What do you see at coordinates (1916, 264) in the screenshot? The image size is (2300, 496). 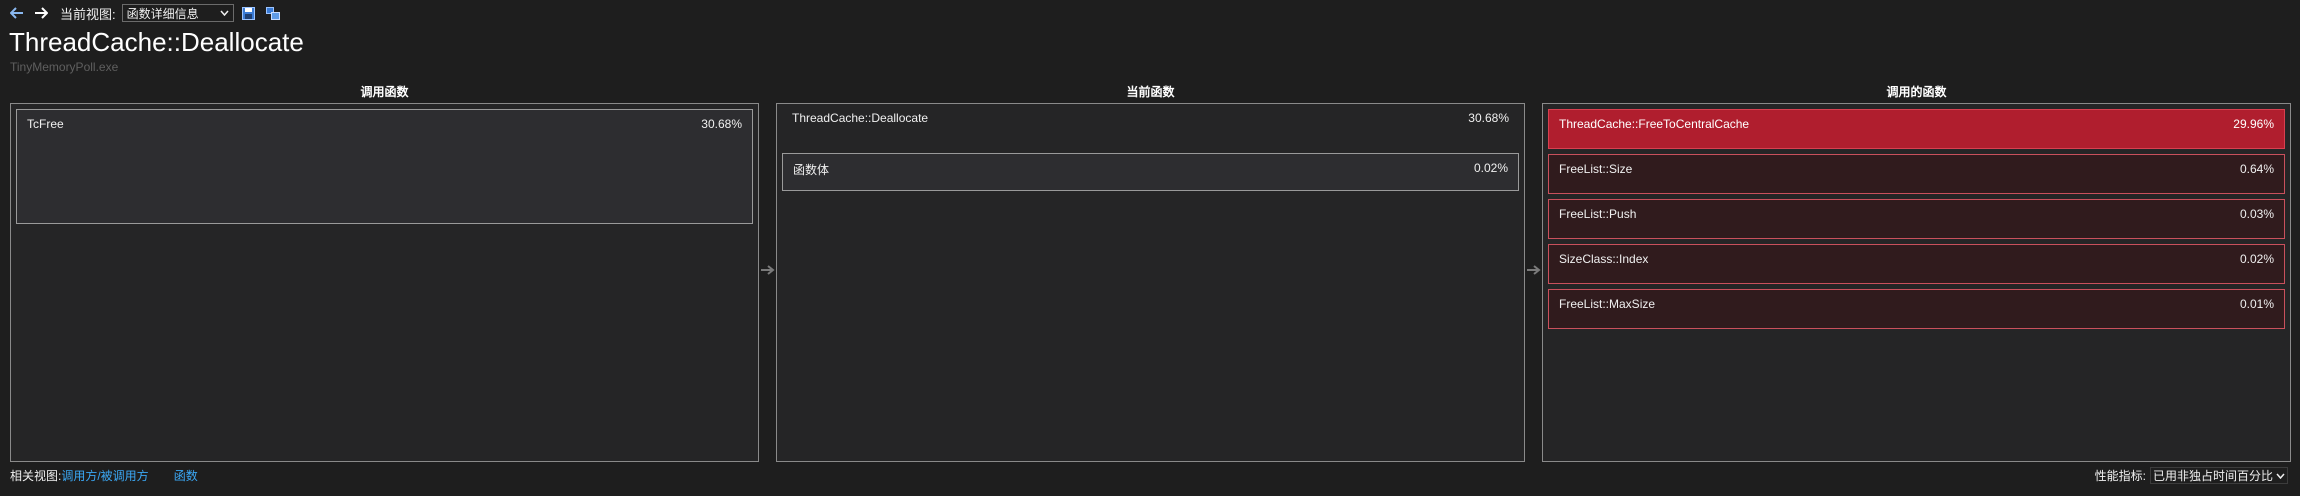 I see `callee-item: SizeClass::Index 0.02%` at bounding box center [1916, 264].